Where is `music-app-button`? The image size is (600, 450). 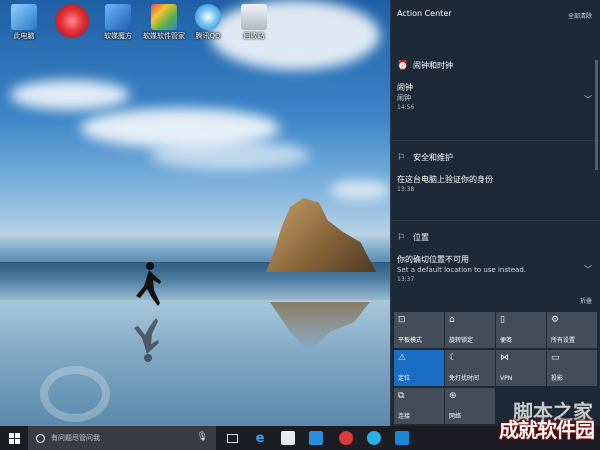
music-app-button is located at coordinates (346, 438).